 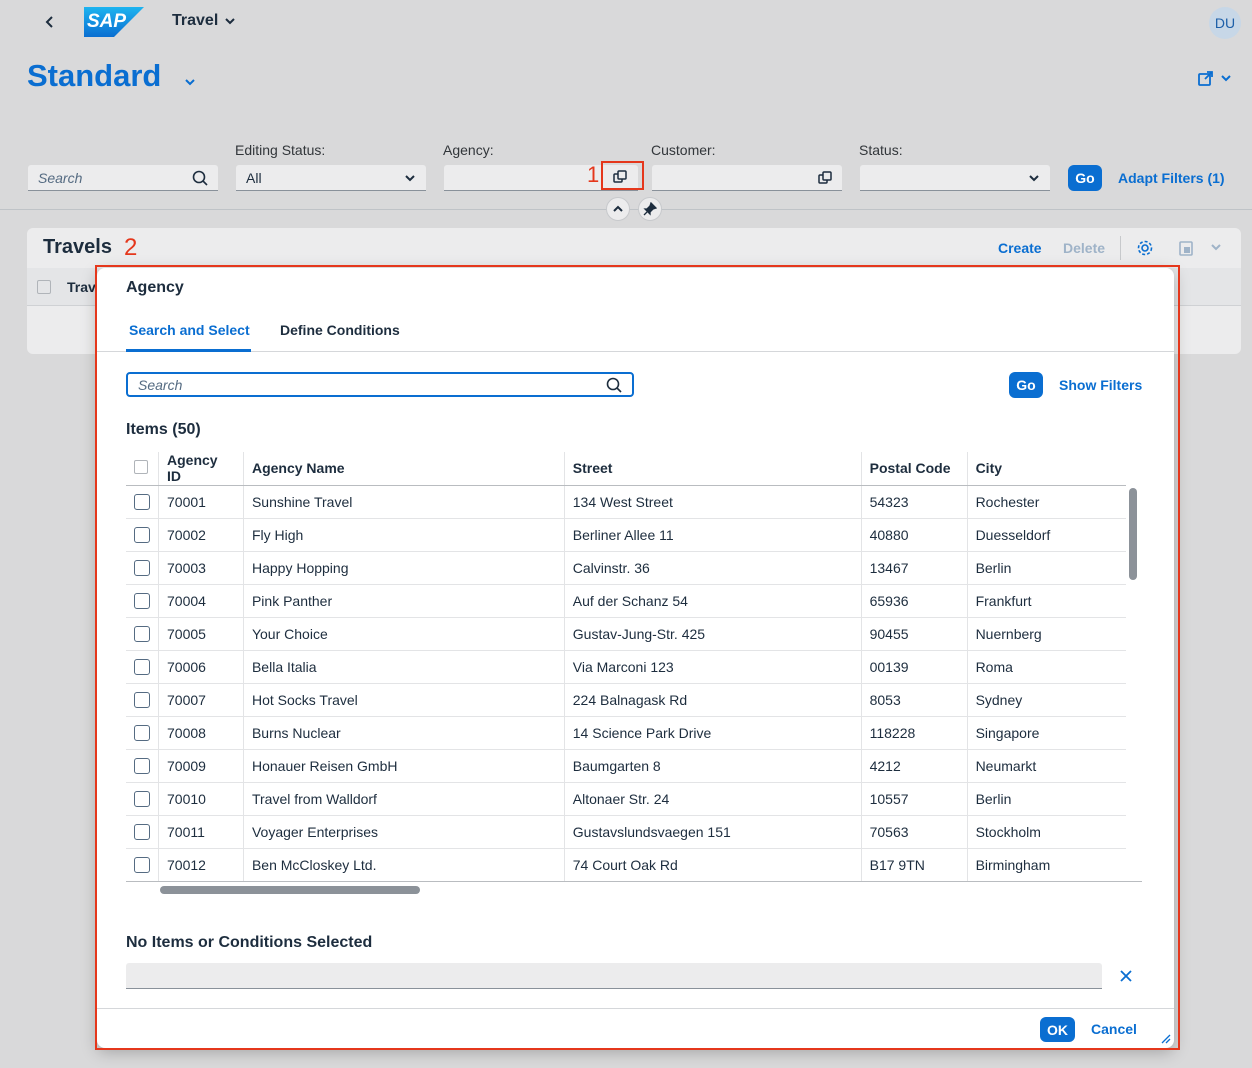 I want to click on collapse-header-button, so click(x=618, y=209).